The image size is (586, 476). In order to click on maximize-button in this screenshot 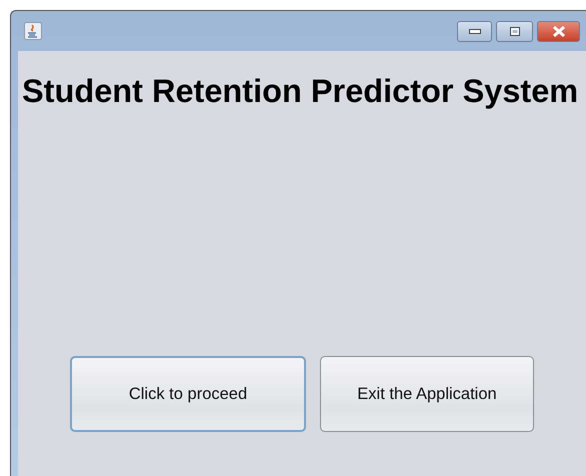, I will do `click(514, 31)`.